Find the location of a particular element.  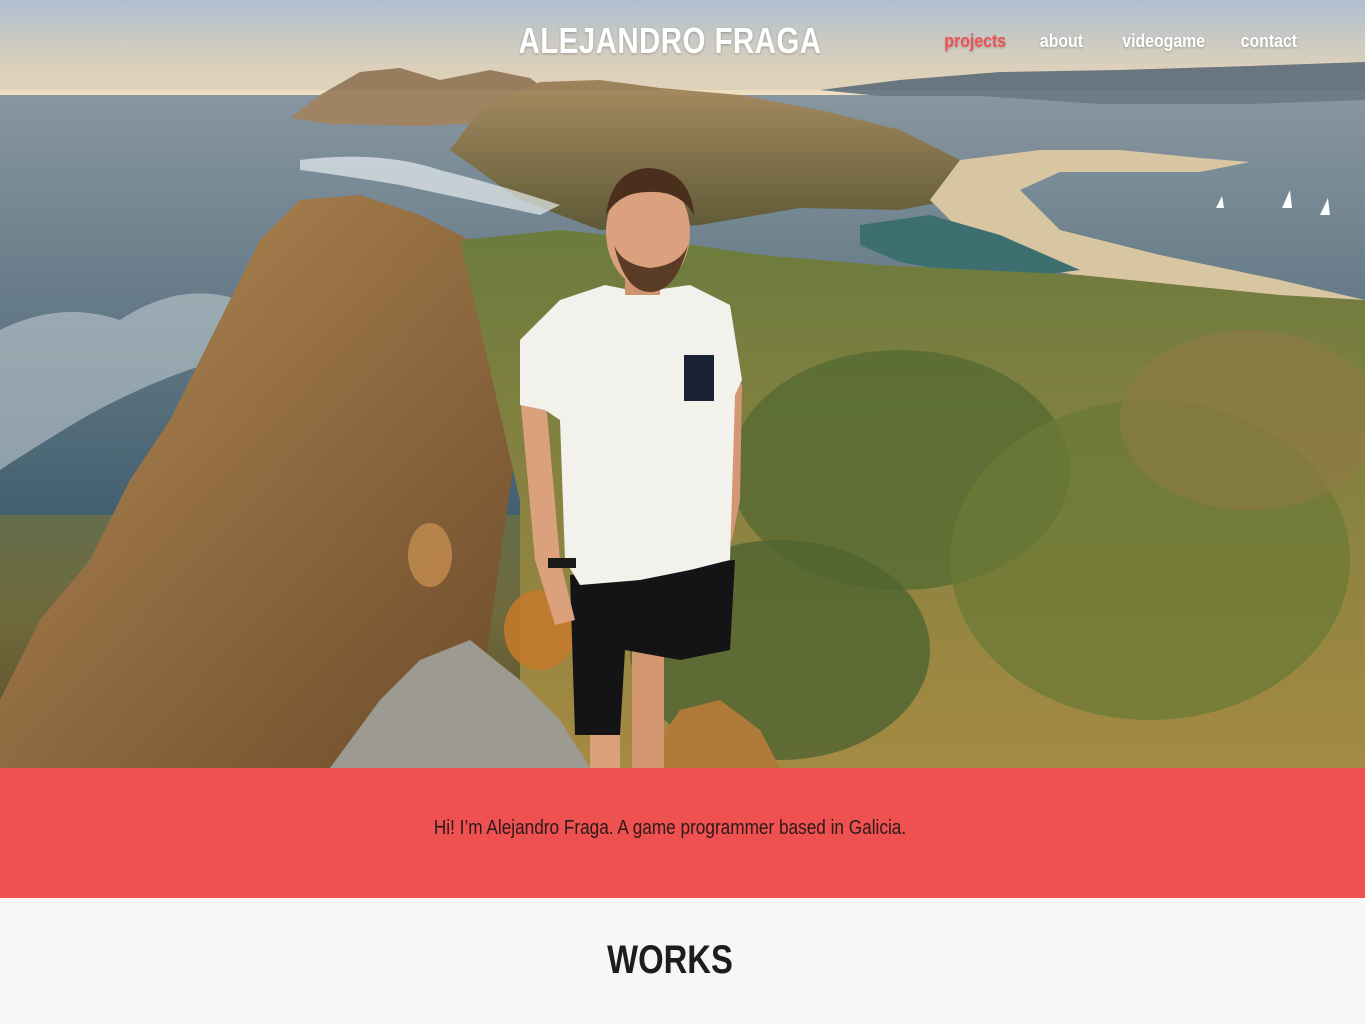

works-section: WORKS is located at coordinates (682, 961).